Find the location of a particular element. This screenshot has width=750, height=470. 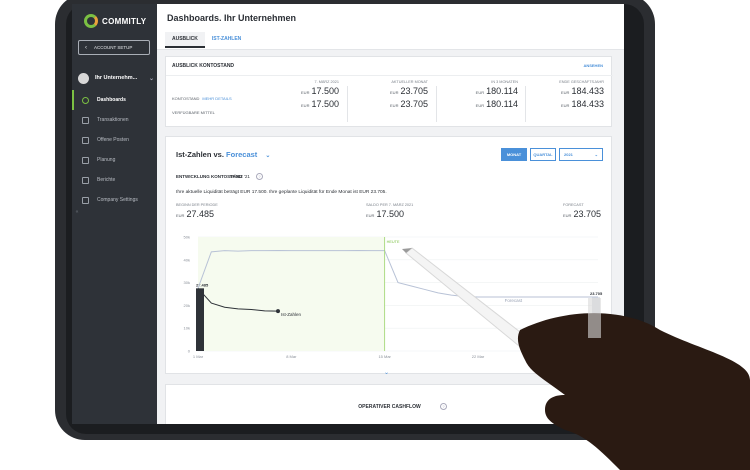

chart-card-title: Ist-Zahlen vs. Forecast ⌄ is located at coordinates (223, 154).